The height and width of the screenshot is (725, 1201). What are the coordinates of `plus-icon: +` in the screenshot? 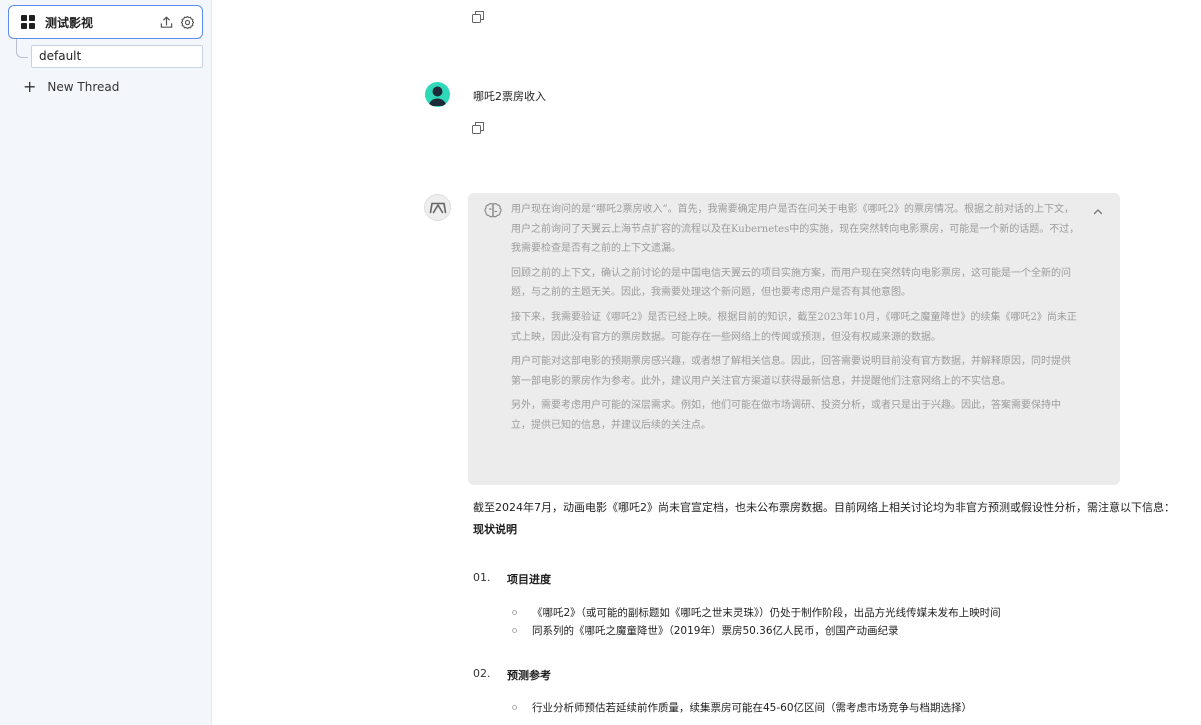 It's located at (30, 86).